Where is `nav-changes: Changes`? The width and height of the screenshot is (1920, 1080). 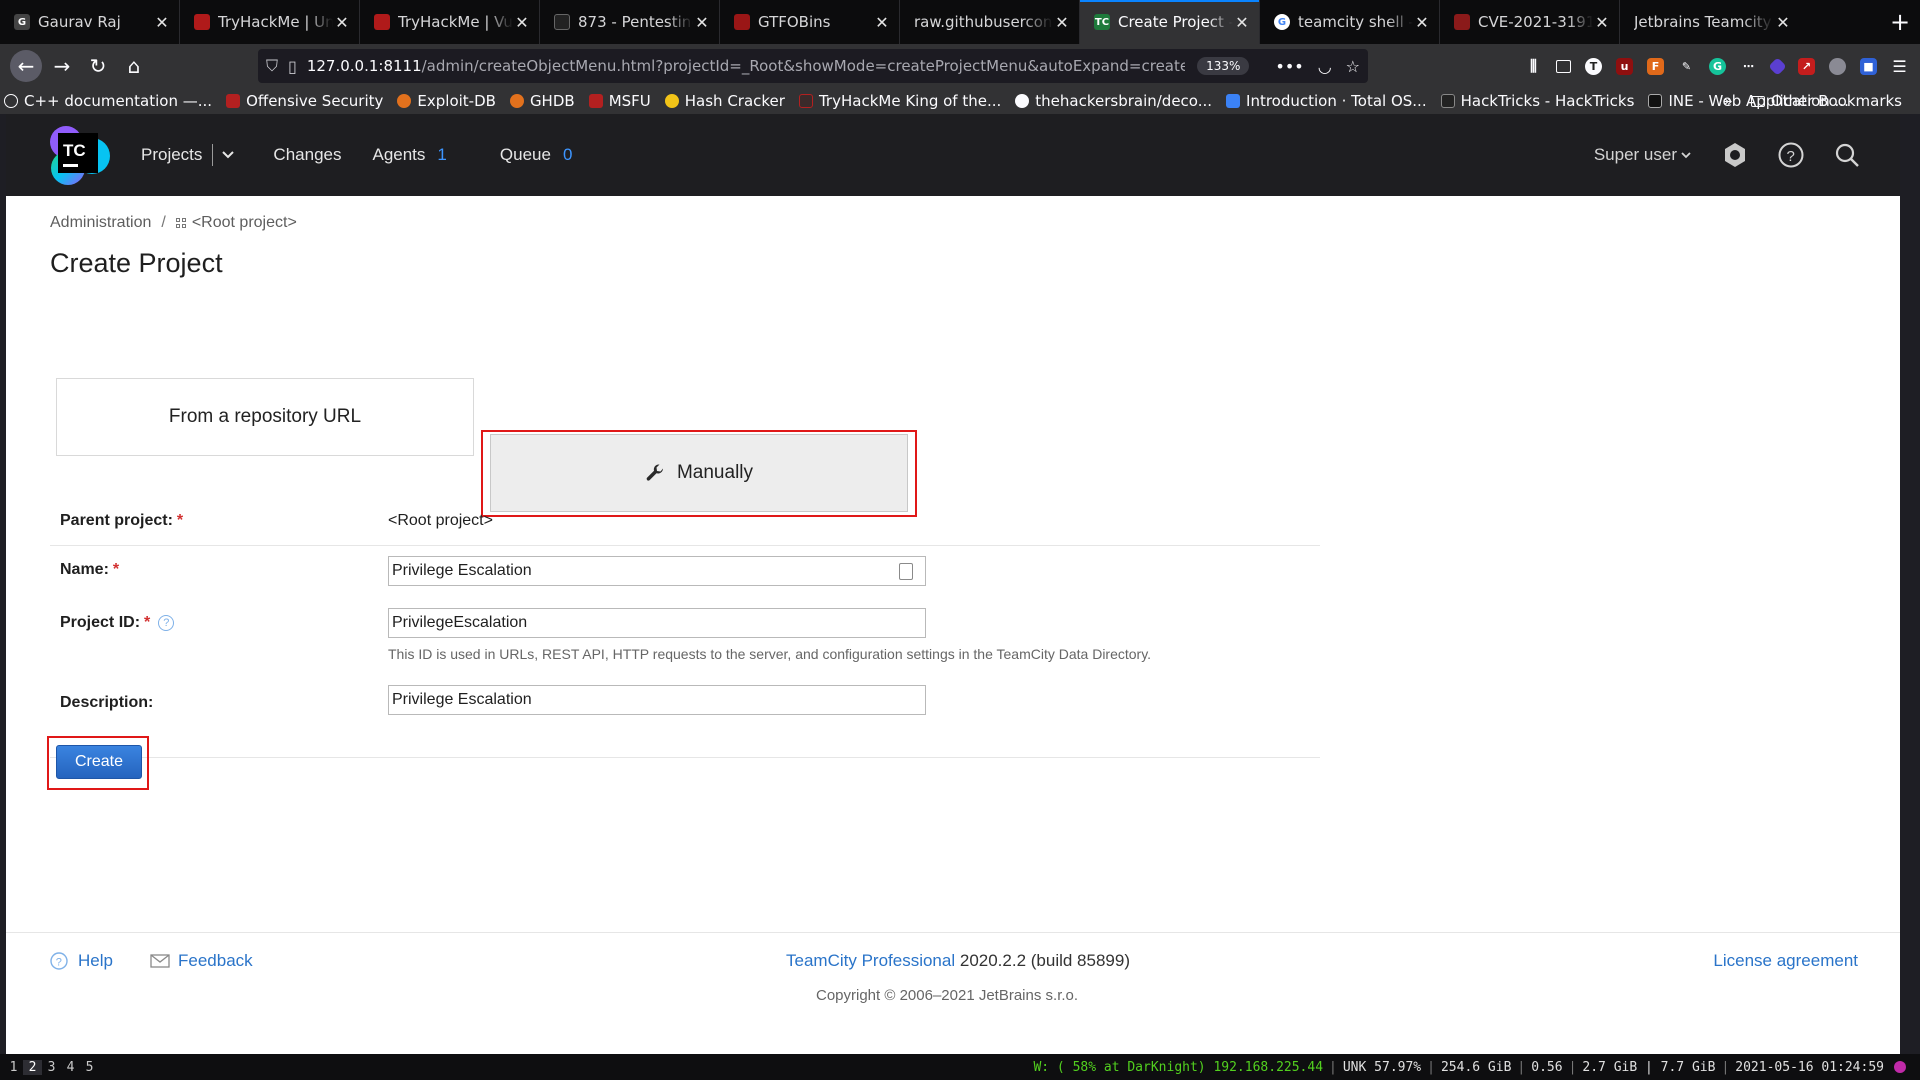 nav-changes: Changes is located at coordinates (307, 155).